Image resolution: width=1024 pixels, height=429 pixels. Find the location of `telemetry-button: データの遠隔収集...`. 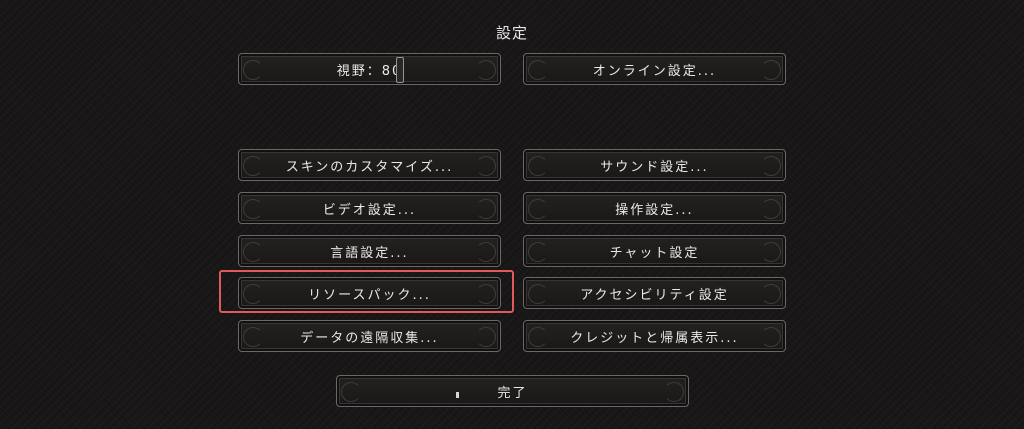

telemetry-button: データの遠隔収集... is located at coordinates (369, 336).